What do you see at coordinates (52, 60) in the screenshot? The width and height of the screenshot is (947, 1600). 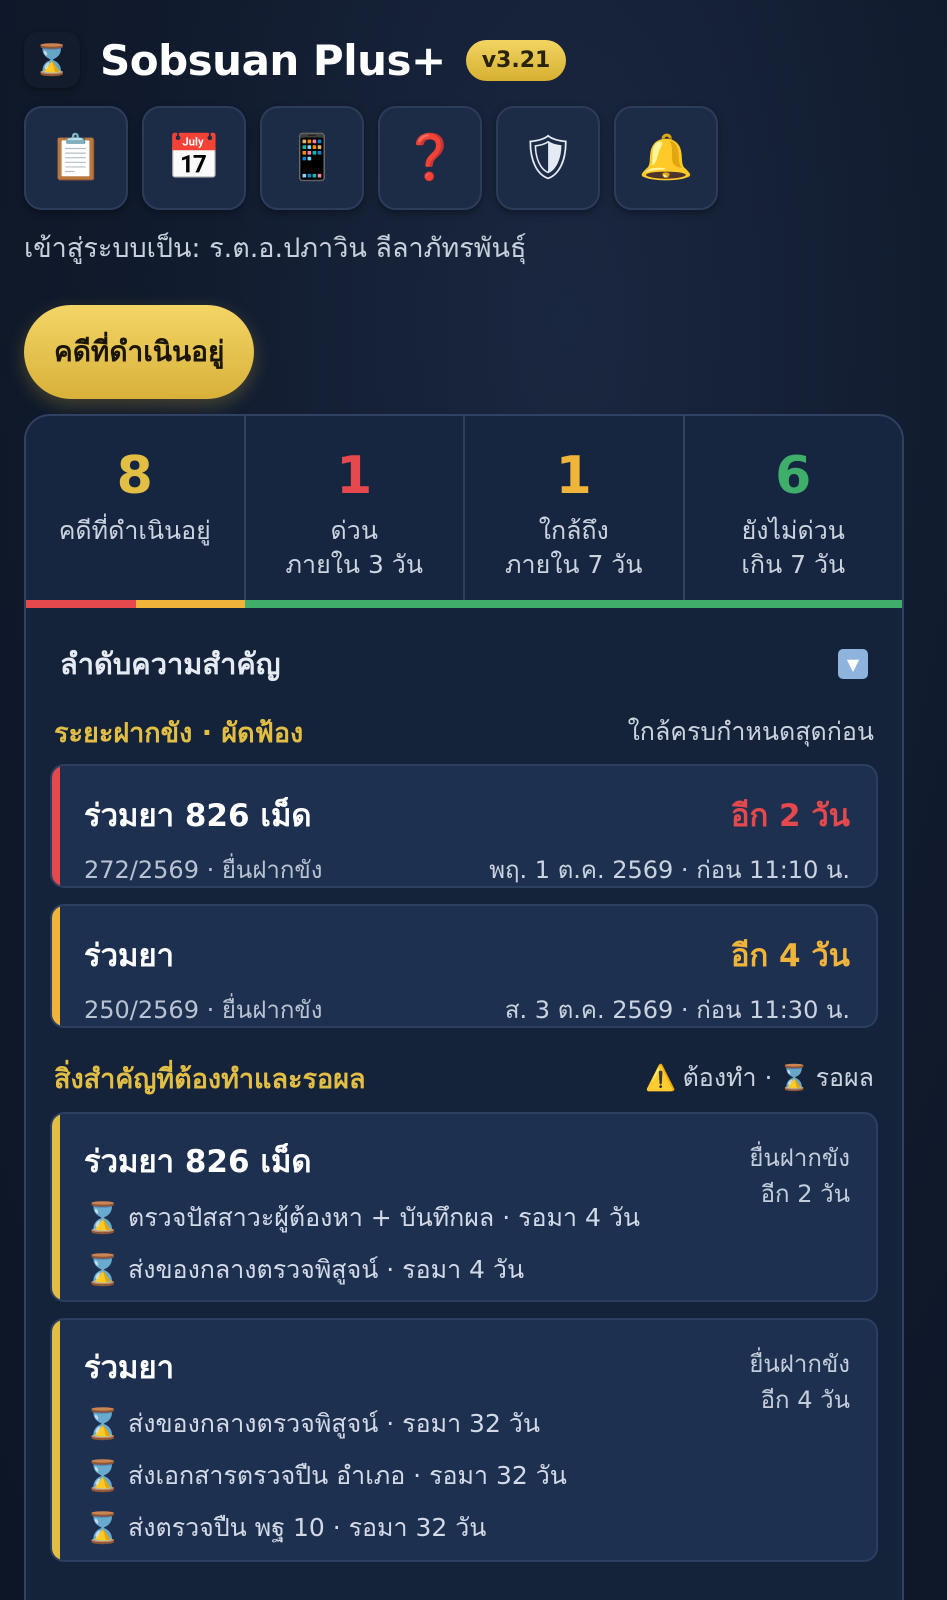 I see `hourglass-logo-icon: ⌛` at bounding box center [52, 60].